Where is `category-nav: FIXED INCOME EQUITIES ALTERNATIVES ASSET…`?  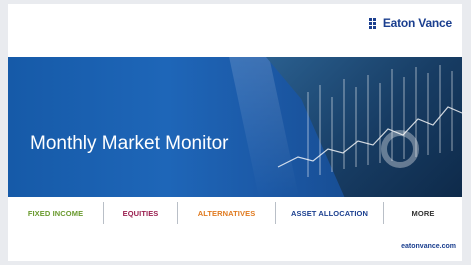
category-nav: FIXED INCOME EQUITIES ALTERNATIVES ASSET… is located at coordinates (235, 213).